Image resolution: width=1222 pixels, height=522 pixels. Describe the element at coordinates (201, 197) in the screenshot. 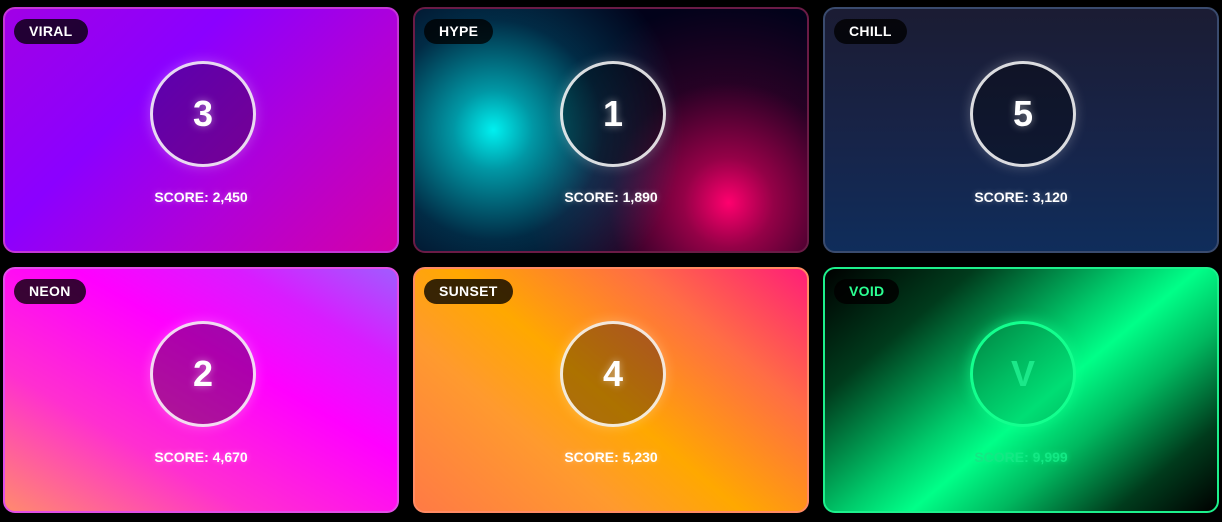

I see `score-label: SCORE: 2,450` at that location.